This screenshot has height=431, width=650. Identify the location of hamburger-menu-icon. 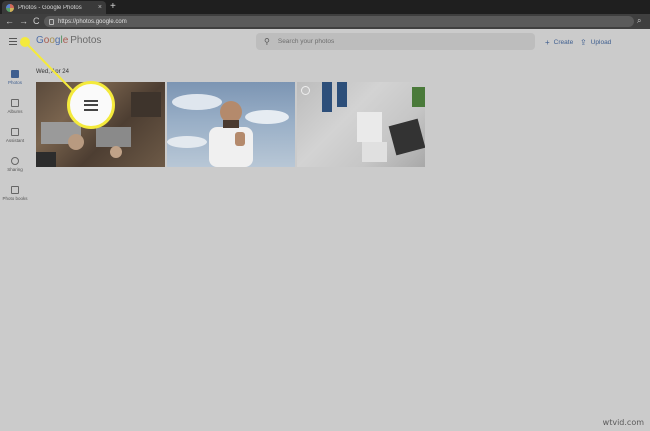
(91, 105).